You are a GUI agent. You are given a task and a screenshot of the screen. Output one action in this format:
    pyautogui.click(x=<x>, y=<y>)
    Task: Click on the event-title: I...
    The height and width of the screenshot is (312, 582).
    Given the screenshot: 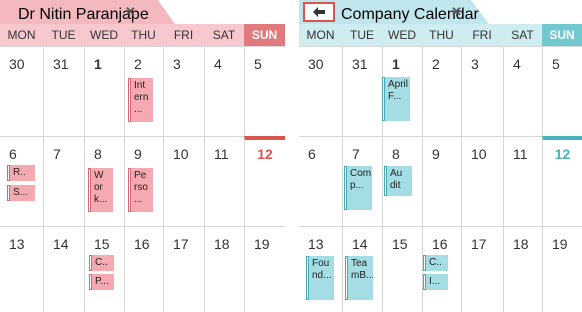 What is the action you would take?
    pyautogui.click(x=435, y=281)
    